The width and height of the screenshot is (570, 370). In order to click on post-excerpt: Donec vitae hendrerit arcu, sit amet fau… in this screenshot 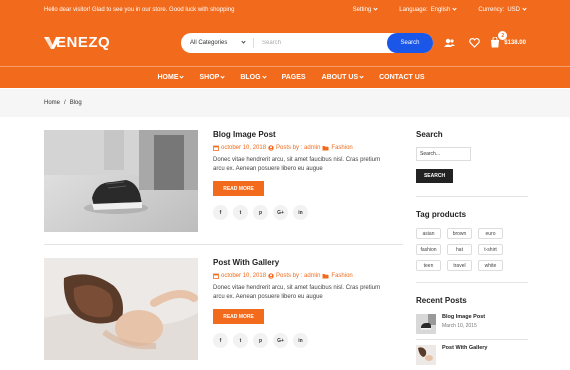, I will do `click(297, 164)`.